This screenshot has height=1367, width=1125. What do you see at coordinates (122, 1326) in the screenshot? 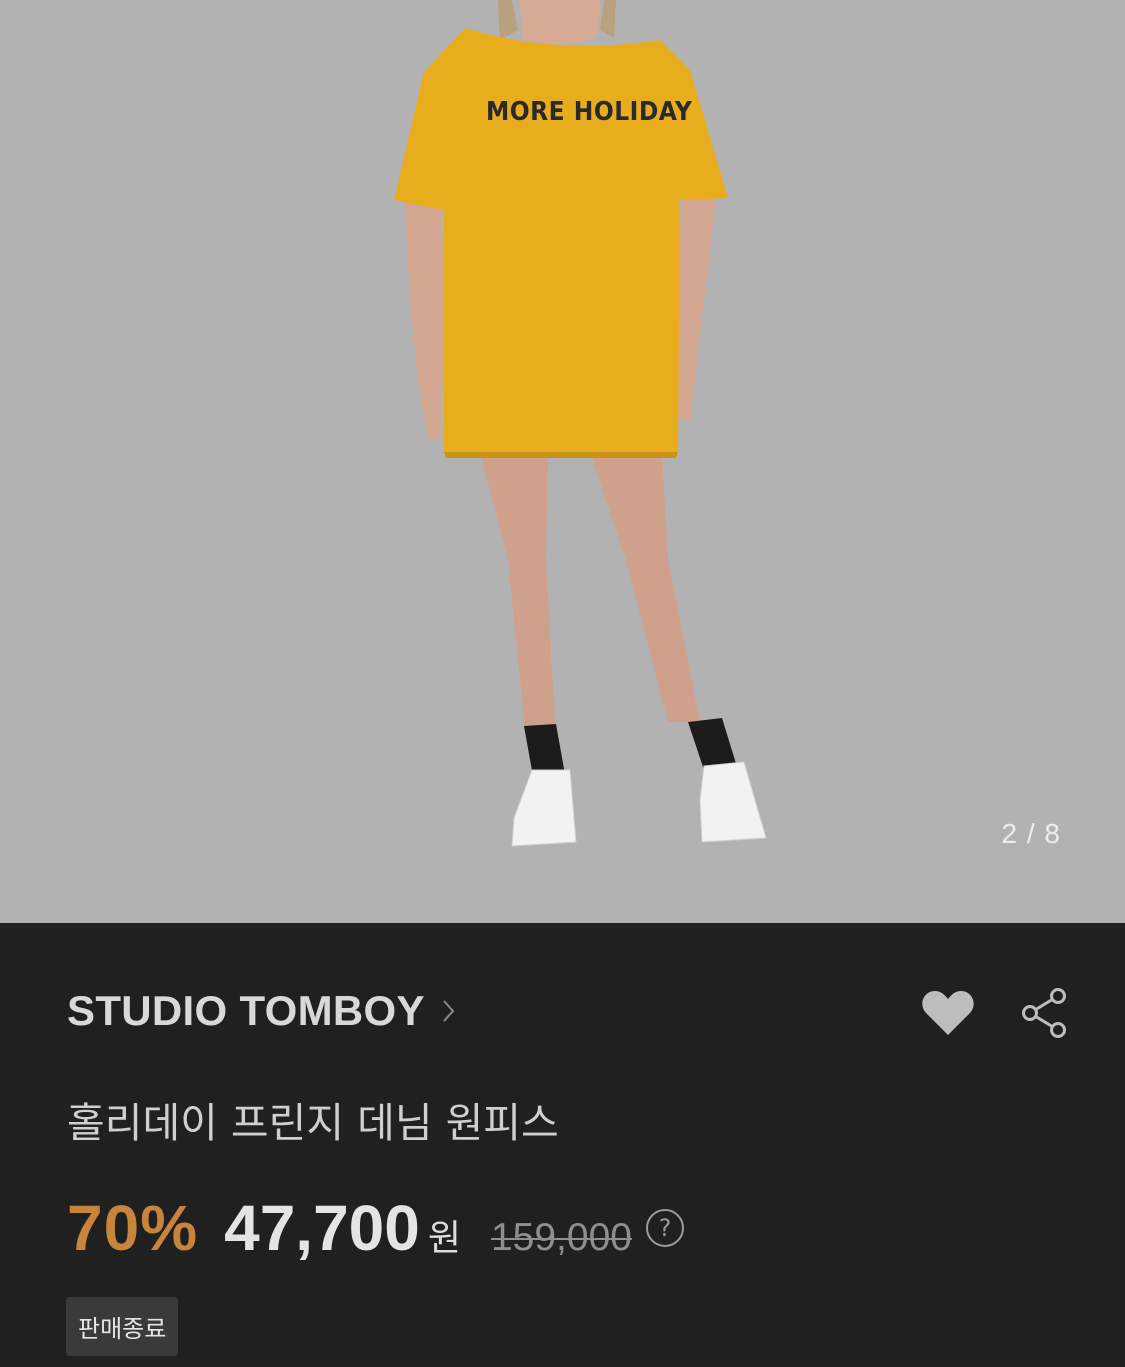
I see `status-badge: 판매종료` at bounding box center [122, 1326].